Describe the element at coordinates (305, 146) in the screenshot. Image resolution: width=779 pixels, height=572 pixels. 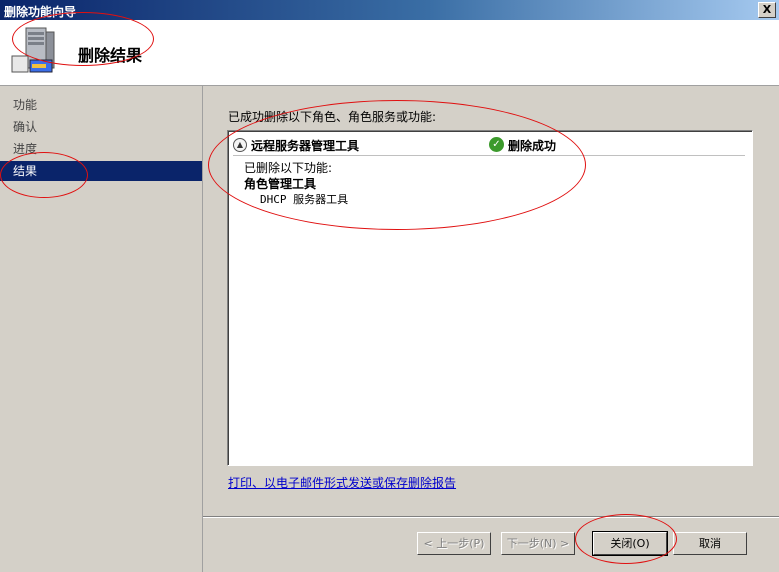
I see `feature-name: 远程服务器管理工具` at that location.